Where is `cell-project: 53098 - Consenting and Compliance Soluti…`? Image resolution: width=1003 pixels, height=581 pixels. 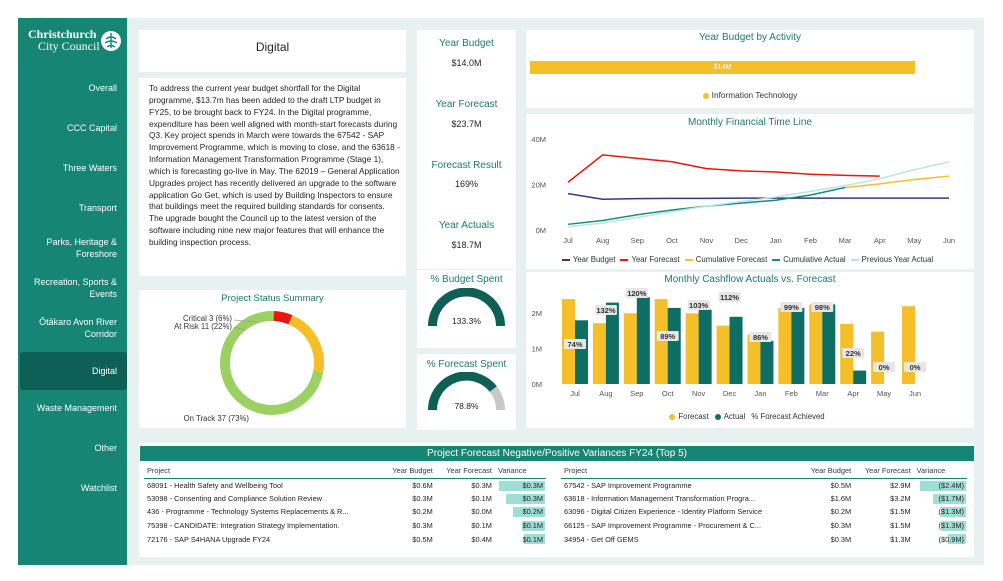 cell-project: 53098 - Consenting and Compliance Soluti… is located at coordinates (235, 498).